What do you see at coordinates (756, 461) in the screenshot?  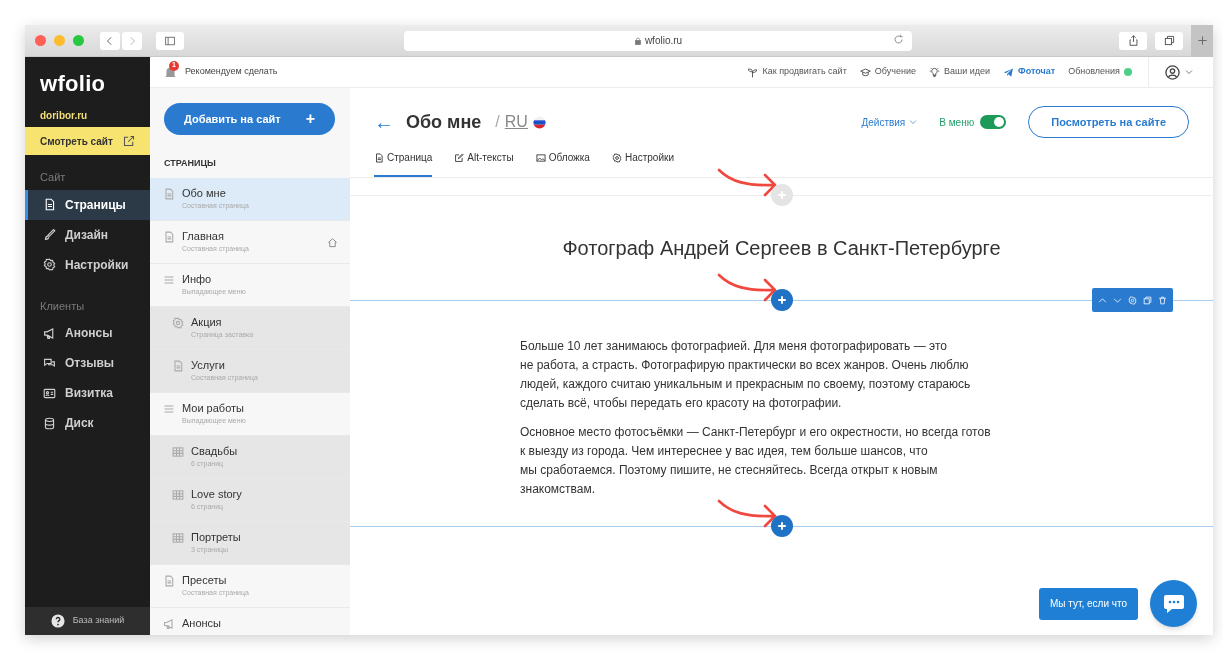 I see `paragraph: Основное место фотосъёмки — Санкт-Петербург и его окрестности, но всегда готов к выезду из города. Чем интереснее у вас идея, тем больше шансов, что мы сработаемся. Поэтому пишите, не стесняйтесь. Всегда открыт к новым знакомствам.` at bounding box center [756, 461].